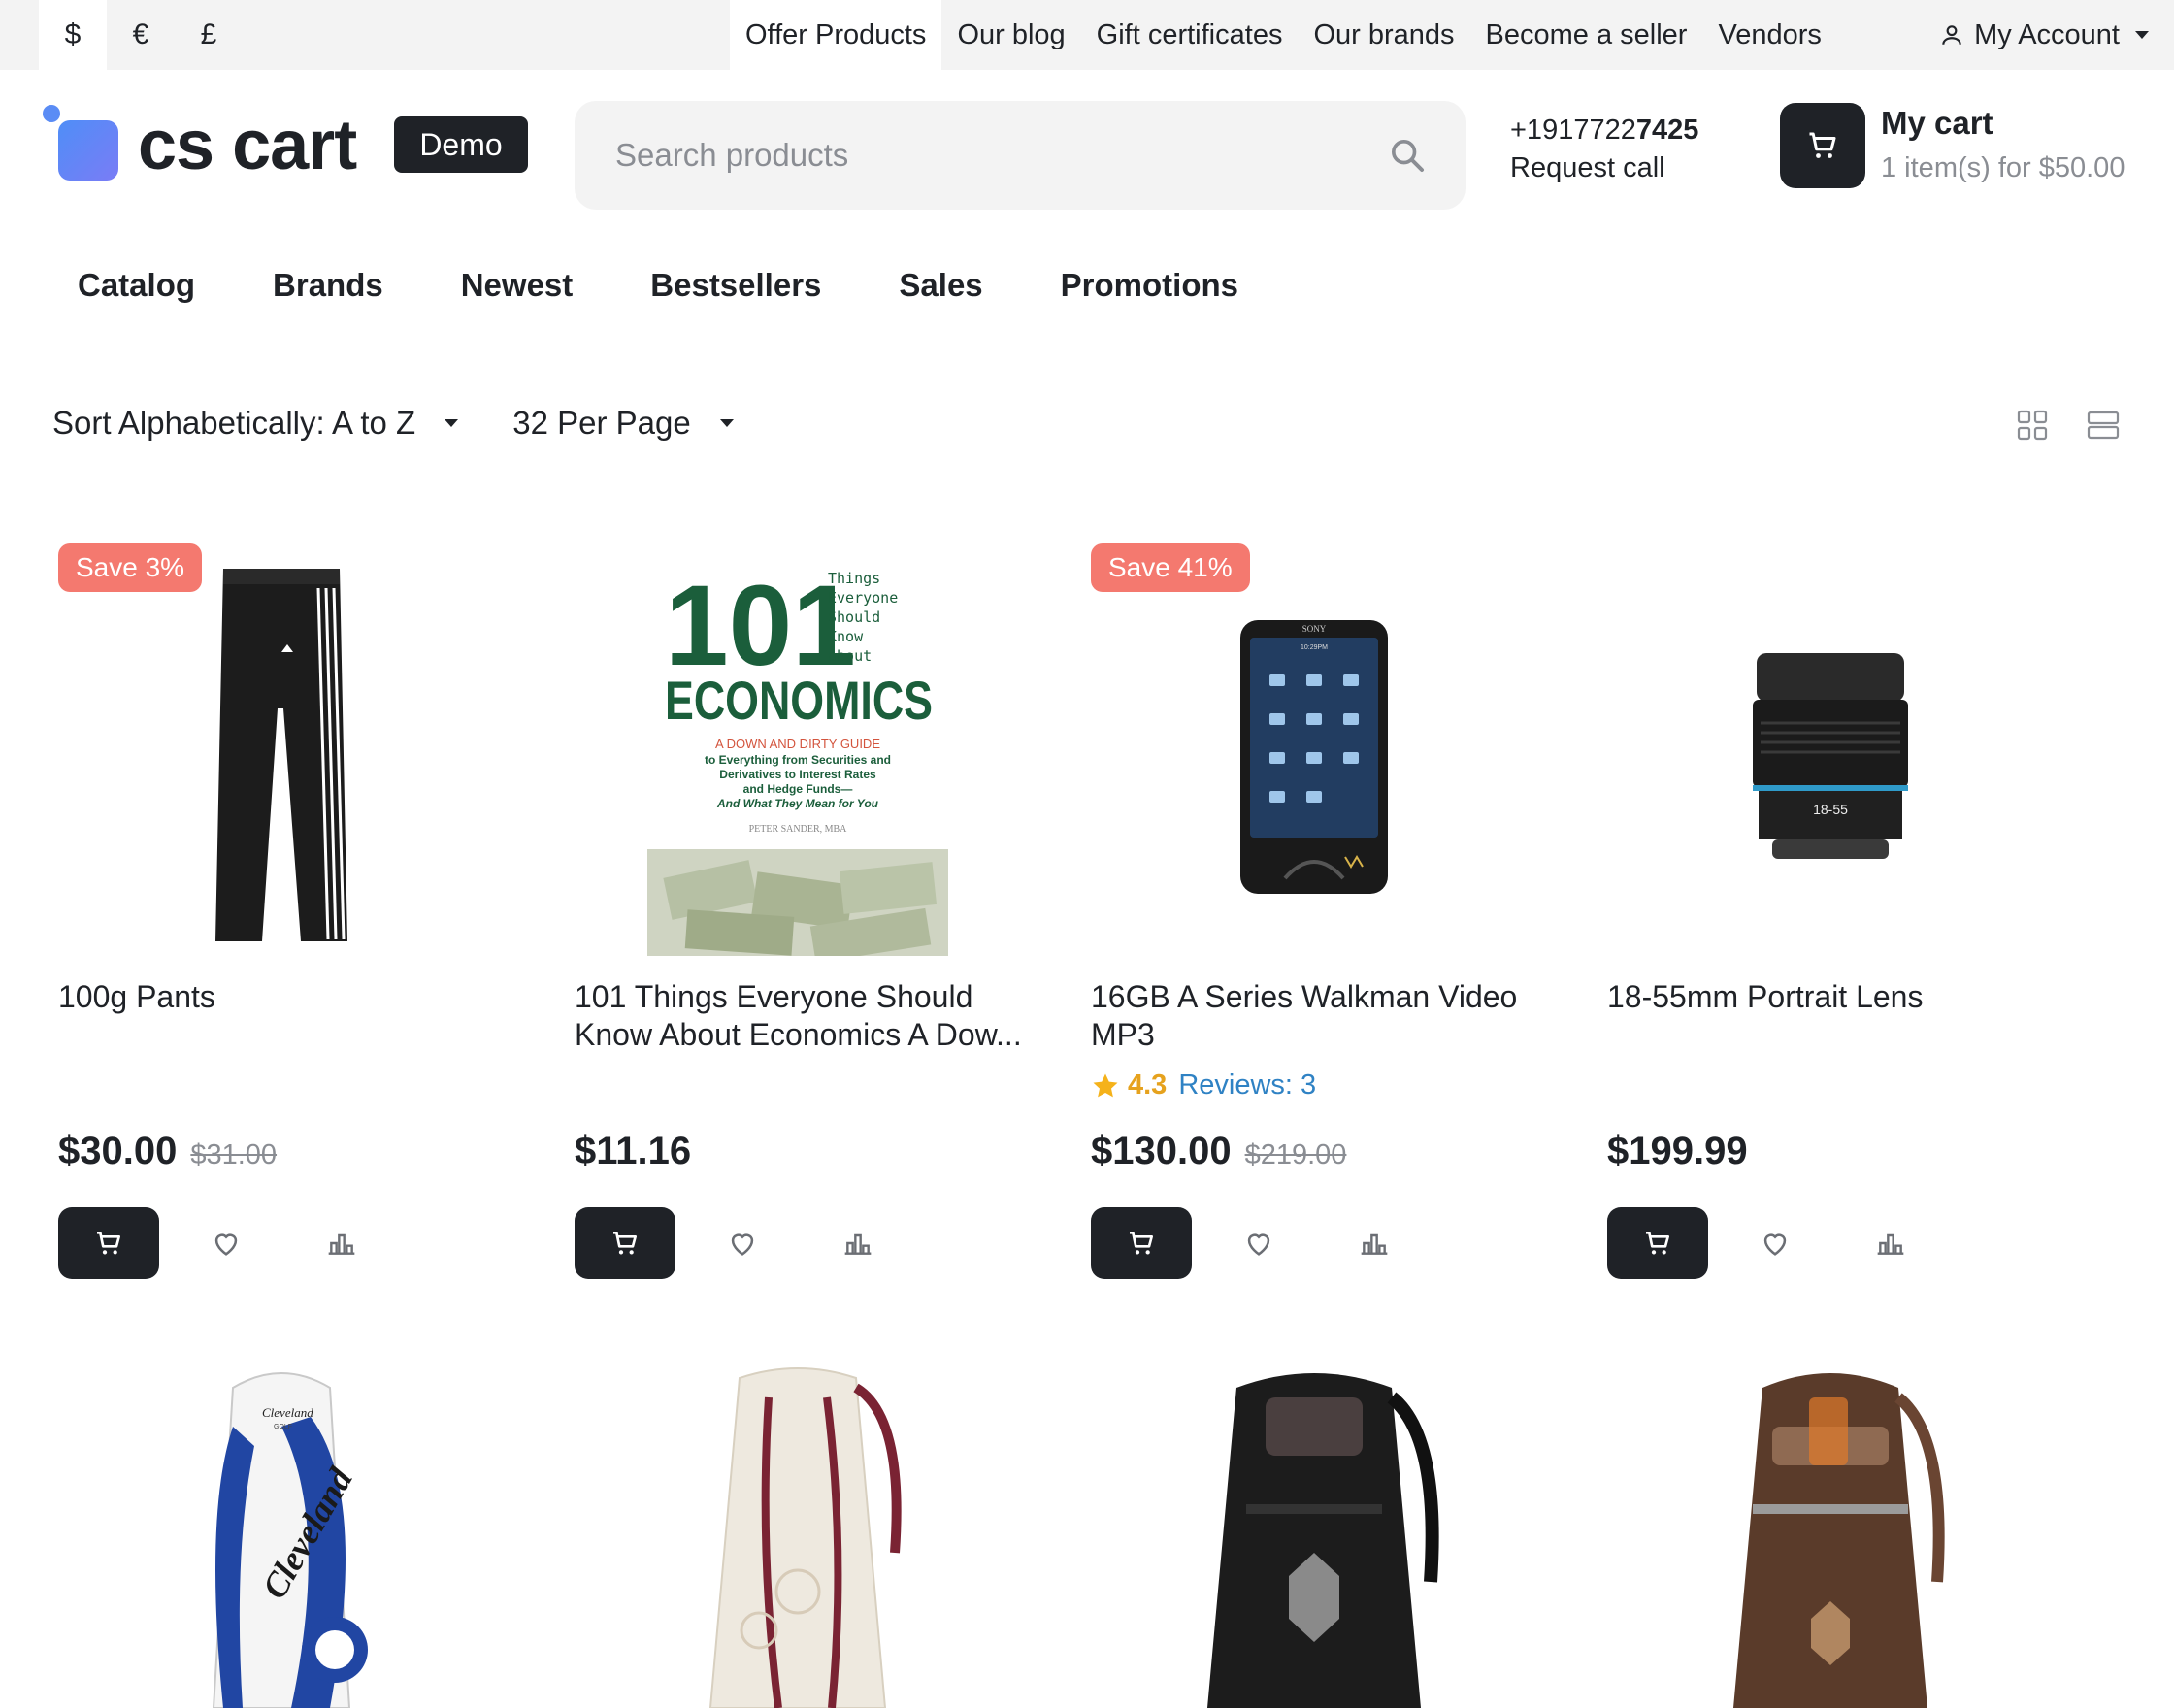  Describe the element at coordinates (1587, 168) in the screenshot. I see `request-call-link: Request call` at that location.